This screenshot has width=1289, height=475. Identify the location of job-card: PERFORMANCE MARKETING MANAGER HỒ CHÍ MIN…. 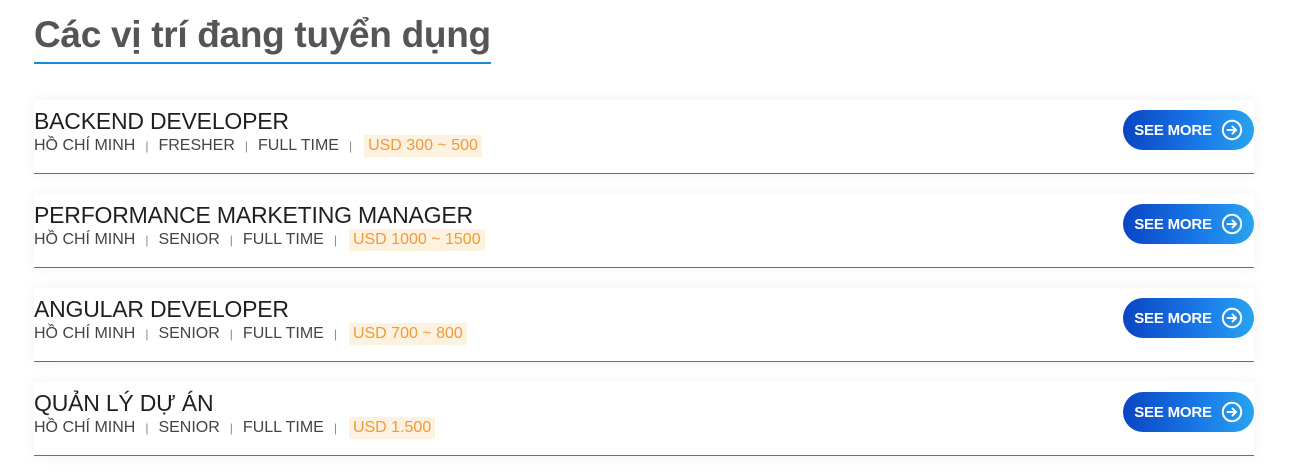
(644, 231).